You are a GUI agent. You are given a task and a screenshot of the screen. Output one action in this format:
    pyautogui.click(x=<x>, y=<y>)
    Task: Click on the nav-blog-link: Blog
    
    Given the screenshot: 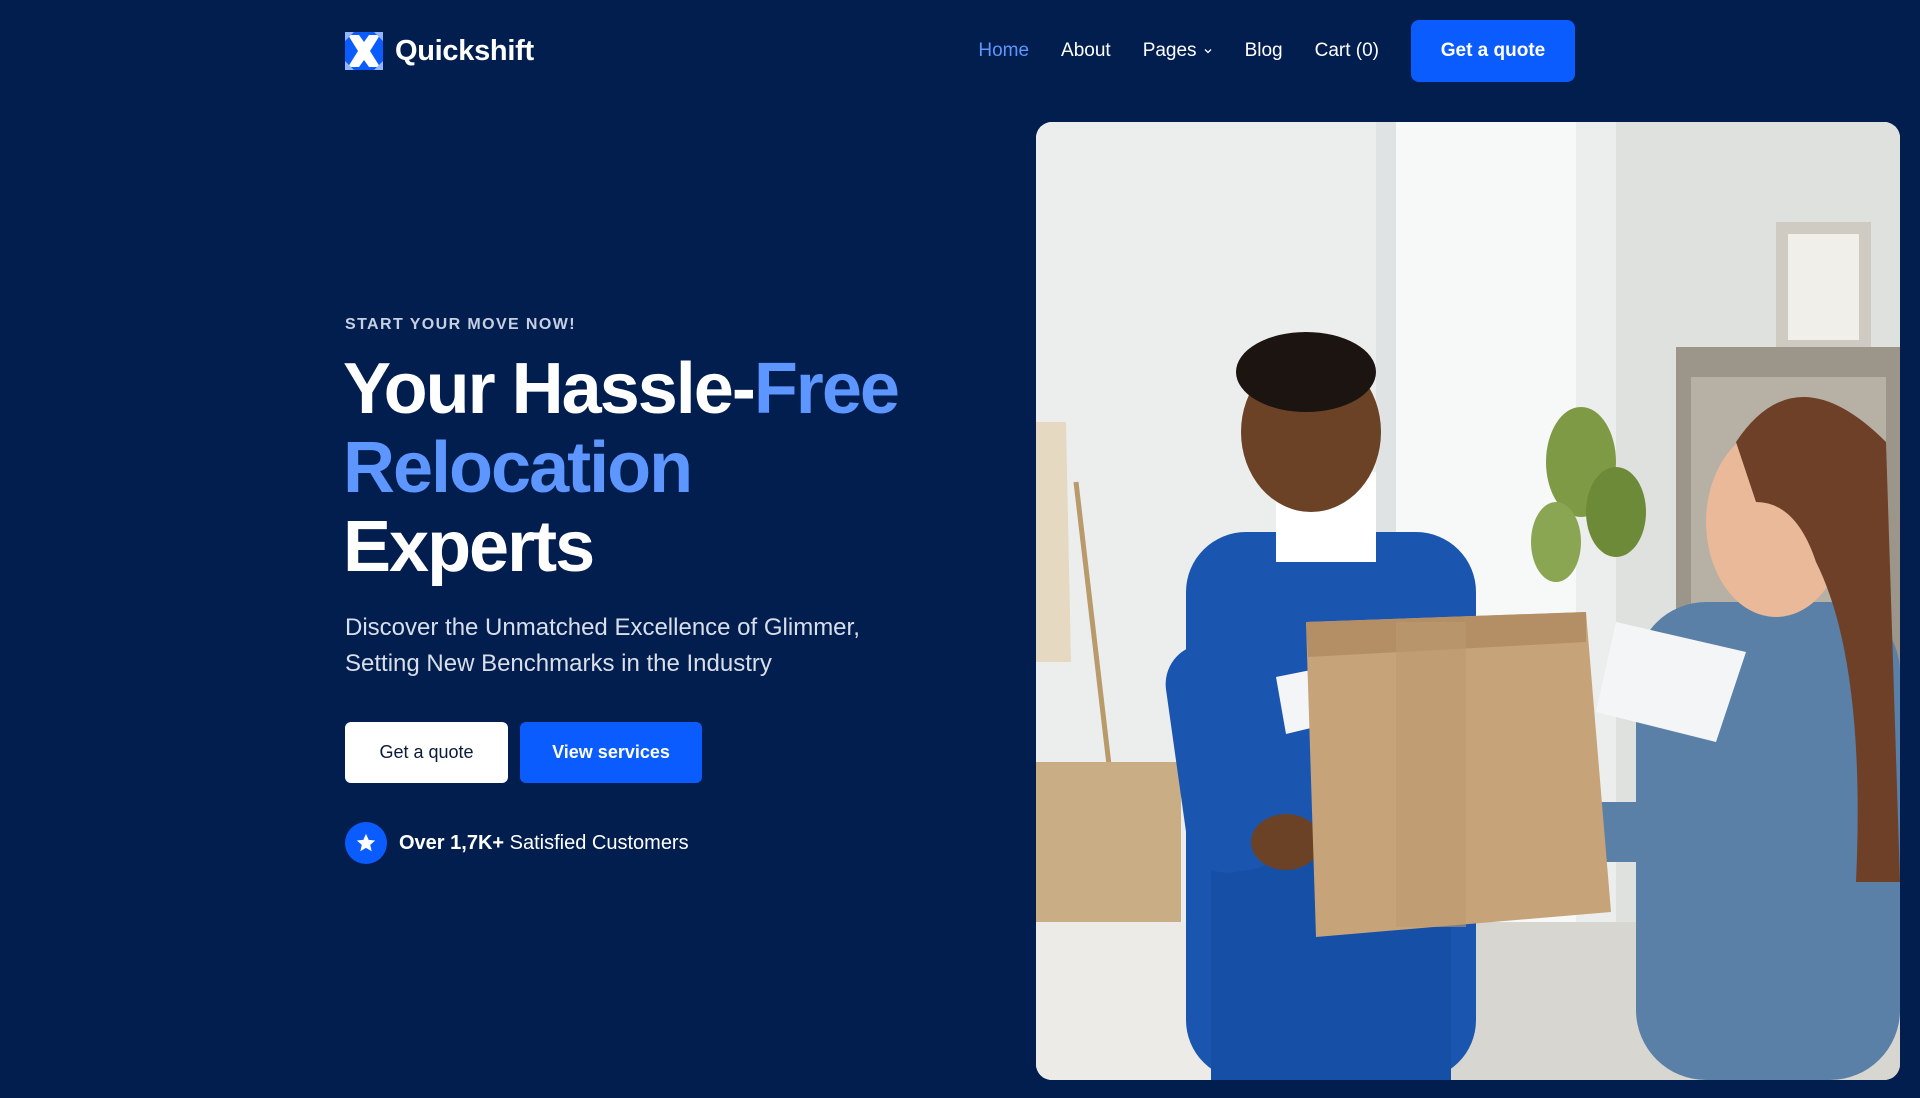 What is the action you would take?
    pyautogui.click(x=1264, y=51)
    